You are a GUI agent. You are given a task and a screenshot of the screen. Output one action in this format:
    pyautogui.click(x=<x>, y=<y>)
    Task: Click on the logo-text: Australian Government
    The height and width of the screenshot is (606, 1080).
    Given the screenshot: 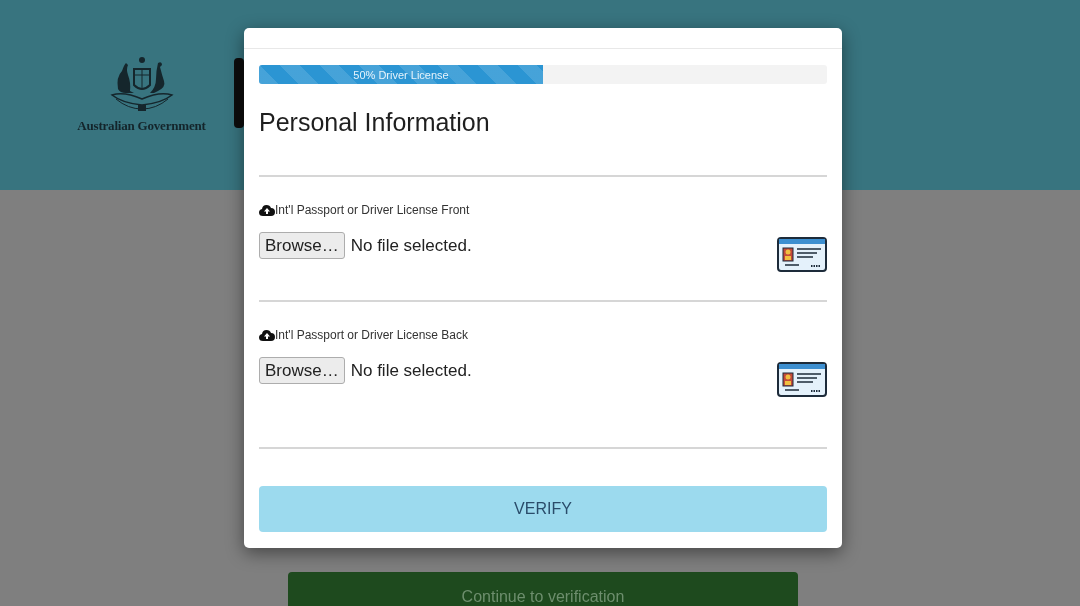 What is the action you would take?
    pyautogui.click(x=141, y=126)
    